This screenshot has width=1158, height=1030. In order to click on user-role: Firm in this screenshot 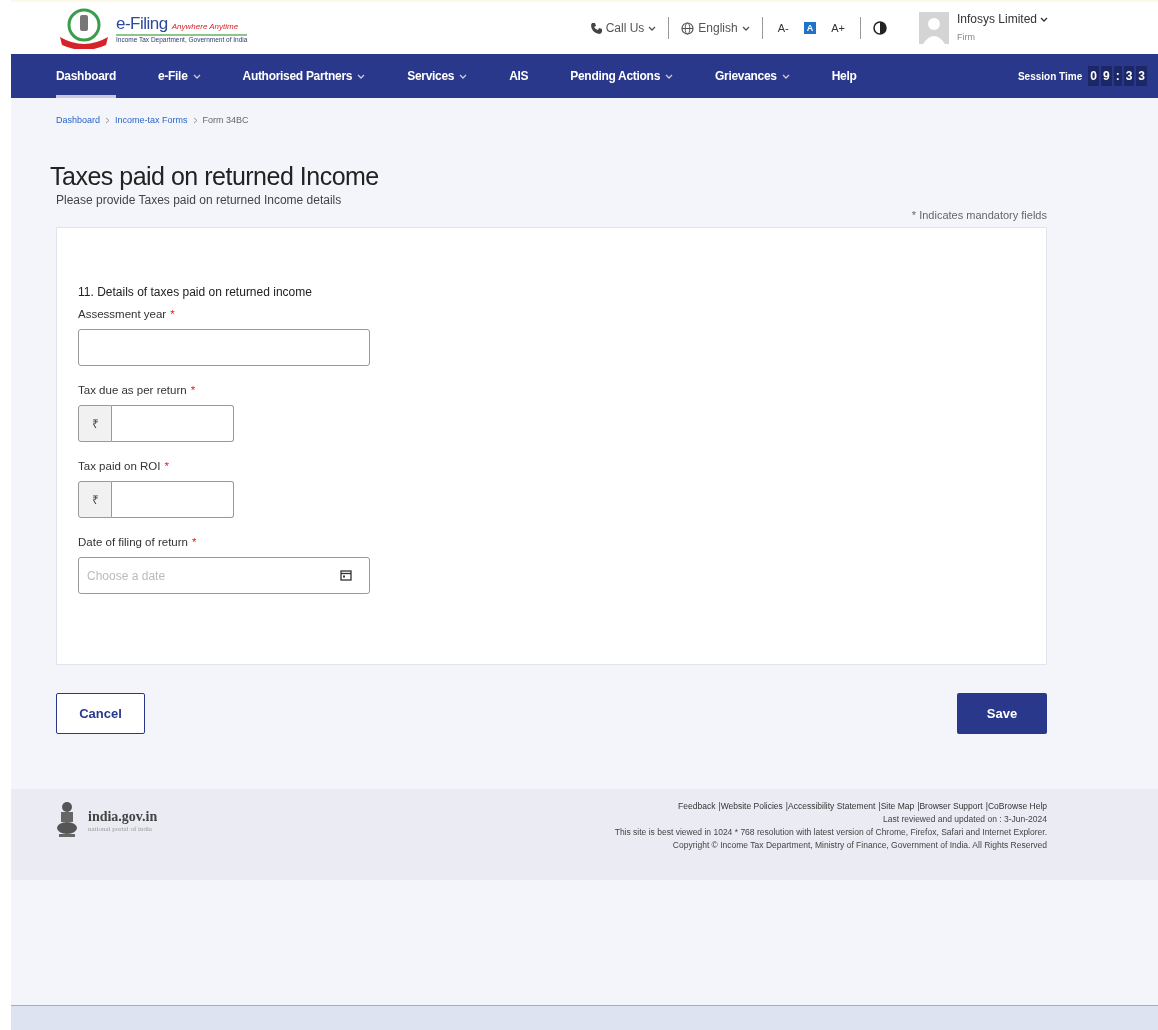, I will do `click(966, 37)`.